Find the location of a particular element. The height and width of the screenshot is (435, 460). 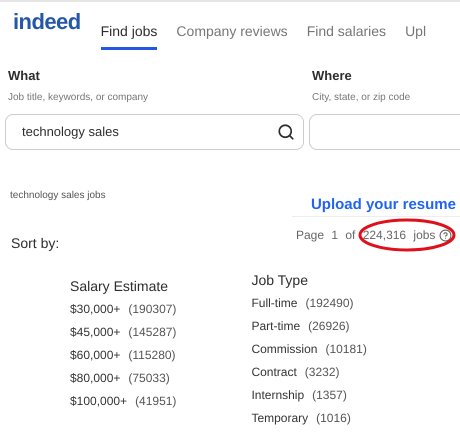

filter-option: $60,000+ (115280) is located at coordinates (123, 355).